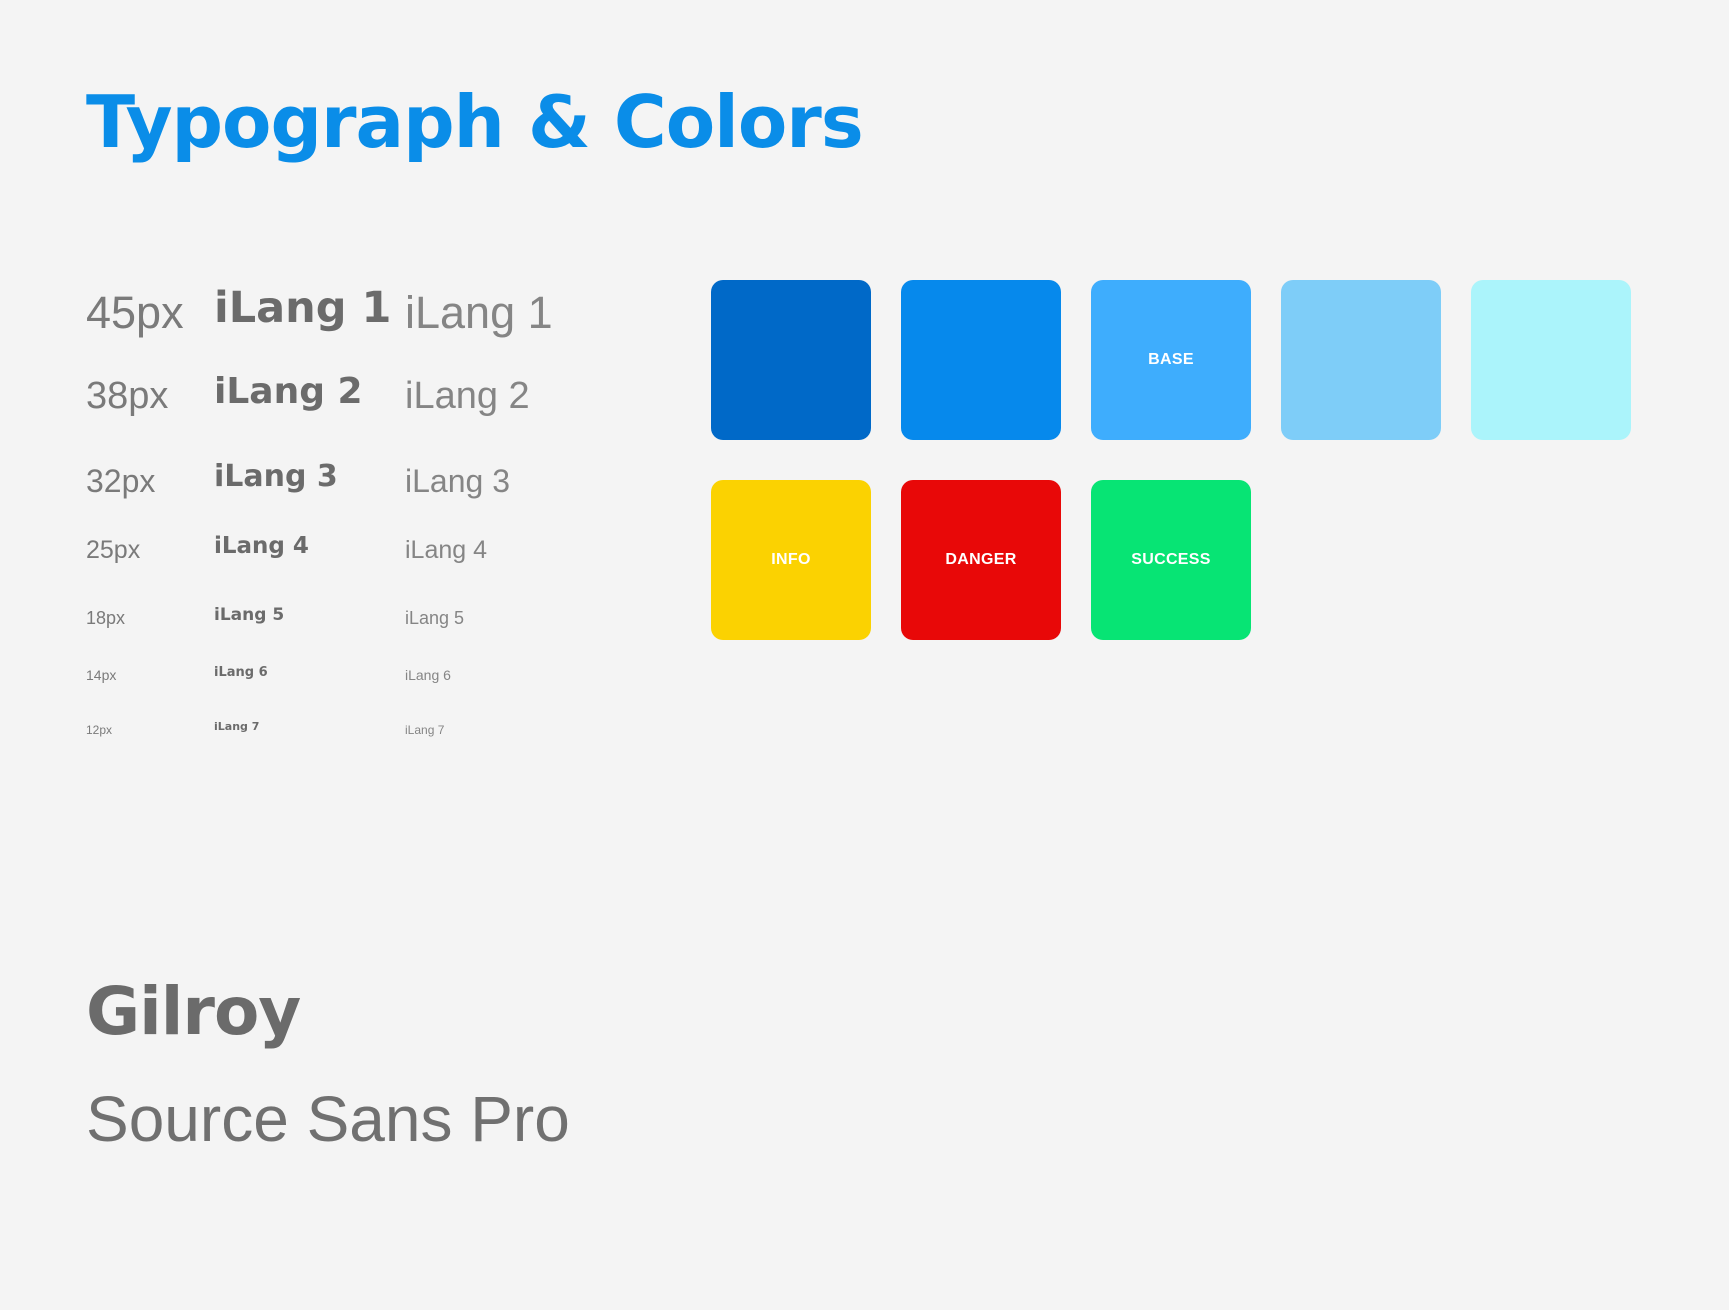 This screenshot has height=1310, width=1729. Describe the element at coordinates (237, 726) in the screenshot. I see `heading-sample: iLang 7` at that location.